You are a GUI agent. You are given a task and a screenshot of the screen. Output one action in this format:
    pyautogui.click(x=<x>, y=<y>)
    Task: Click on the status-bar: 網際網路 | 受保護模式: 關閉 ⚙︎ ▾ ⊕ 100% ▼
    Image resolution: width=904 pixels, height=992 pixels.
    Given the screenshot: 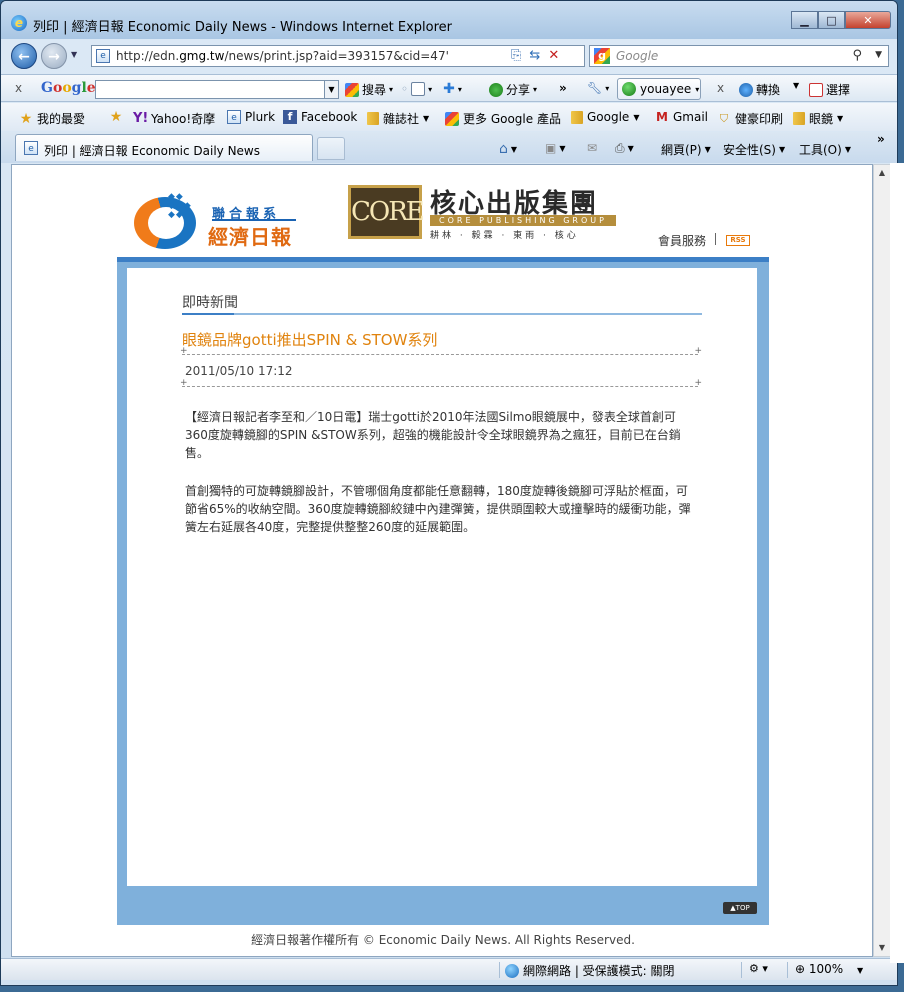 What is the action you would take?
    pyautogui.click(x=449, y=969)
    